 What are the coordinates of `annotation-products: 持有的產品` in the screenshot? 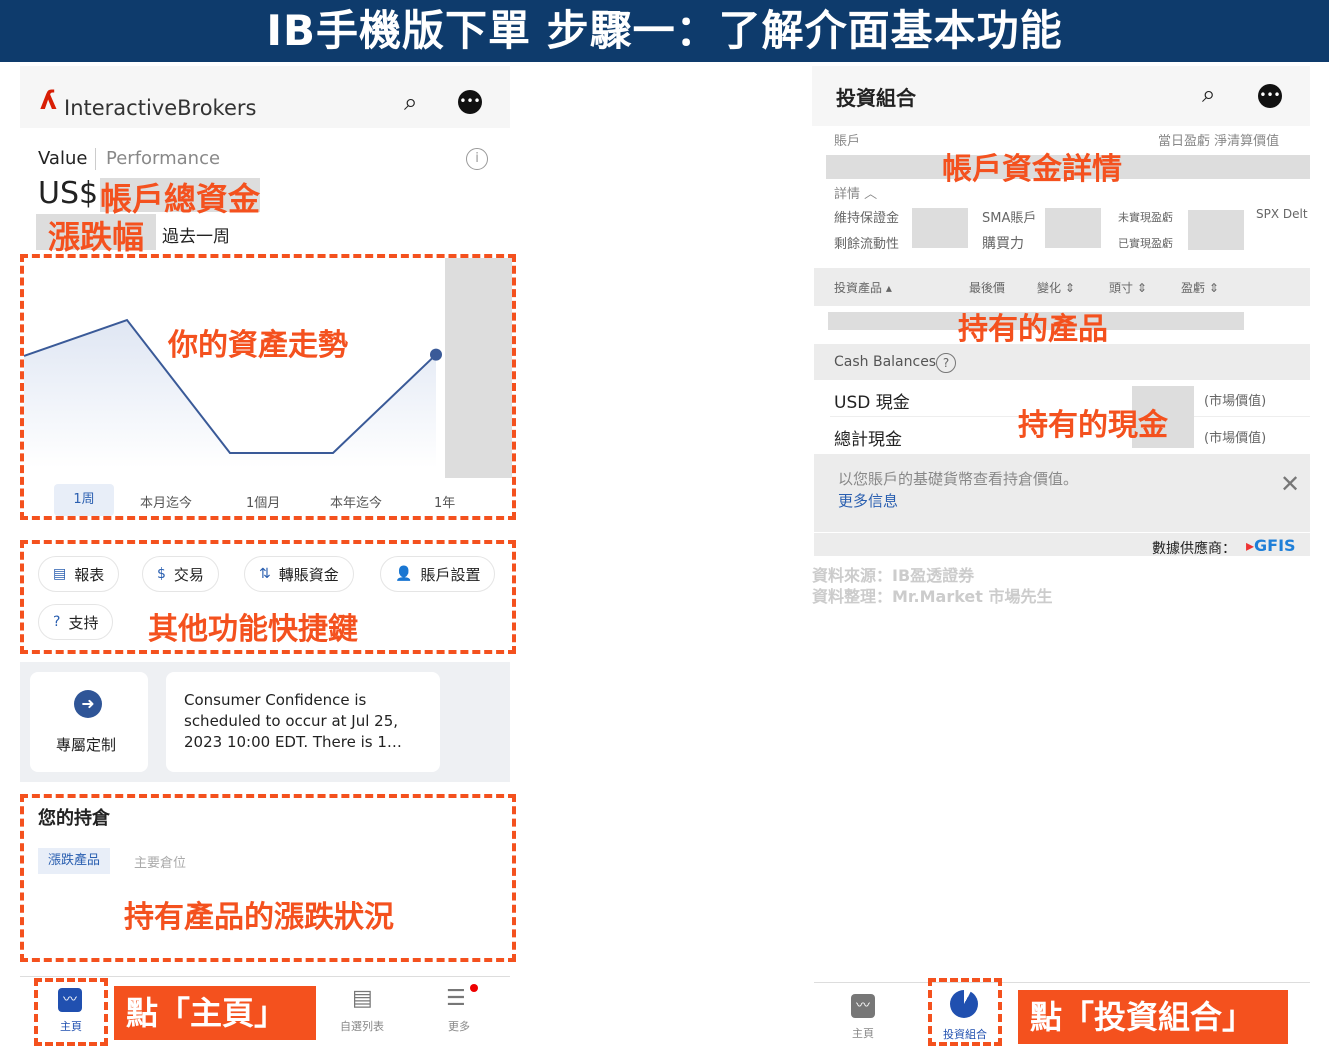 It's located at (1033, 329).